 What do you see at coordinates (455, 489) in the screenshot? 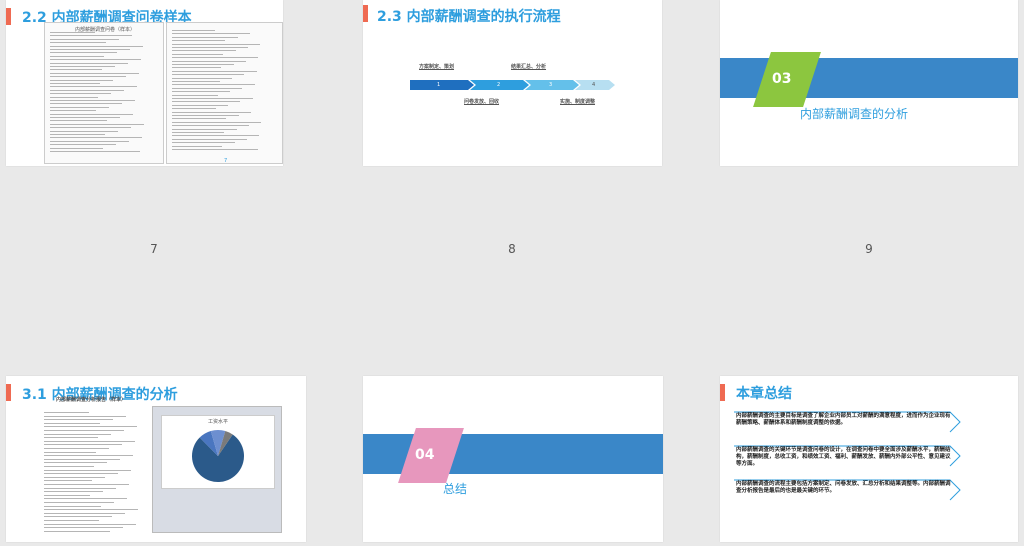
I see `section-title: 总结` at bounding box center [455, 489].